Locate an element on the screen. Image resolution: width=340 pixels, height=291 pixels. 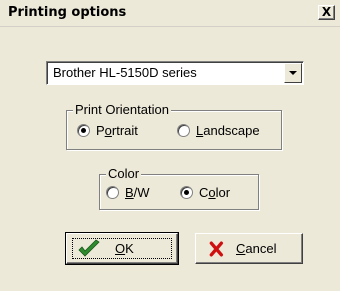
radio-label-portrait-pre: P is located at coordinates (100, 130).